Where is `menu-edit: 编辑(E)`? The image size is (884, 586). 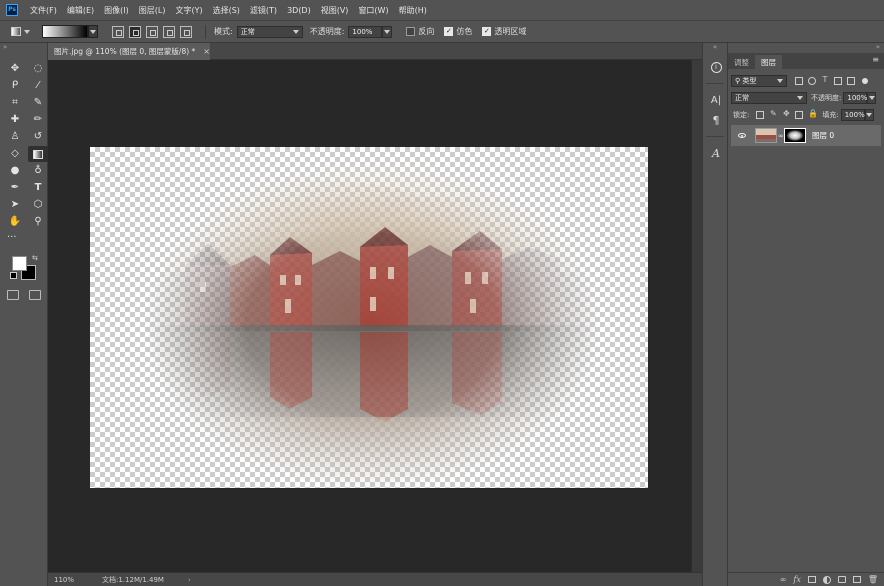
menu-edit: 编辑(E) is located at coordinates (80, 10).